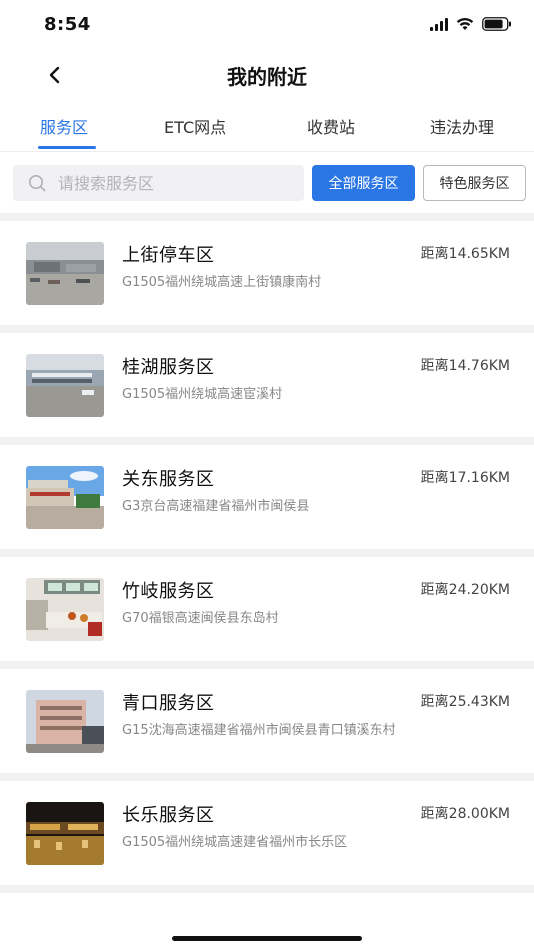  I want to click on list-item: 竹岐服务区 G70福银高速闽侯县东岛村 距离24.20KM, so click(267, 609).